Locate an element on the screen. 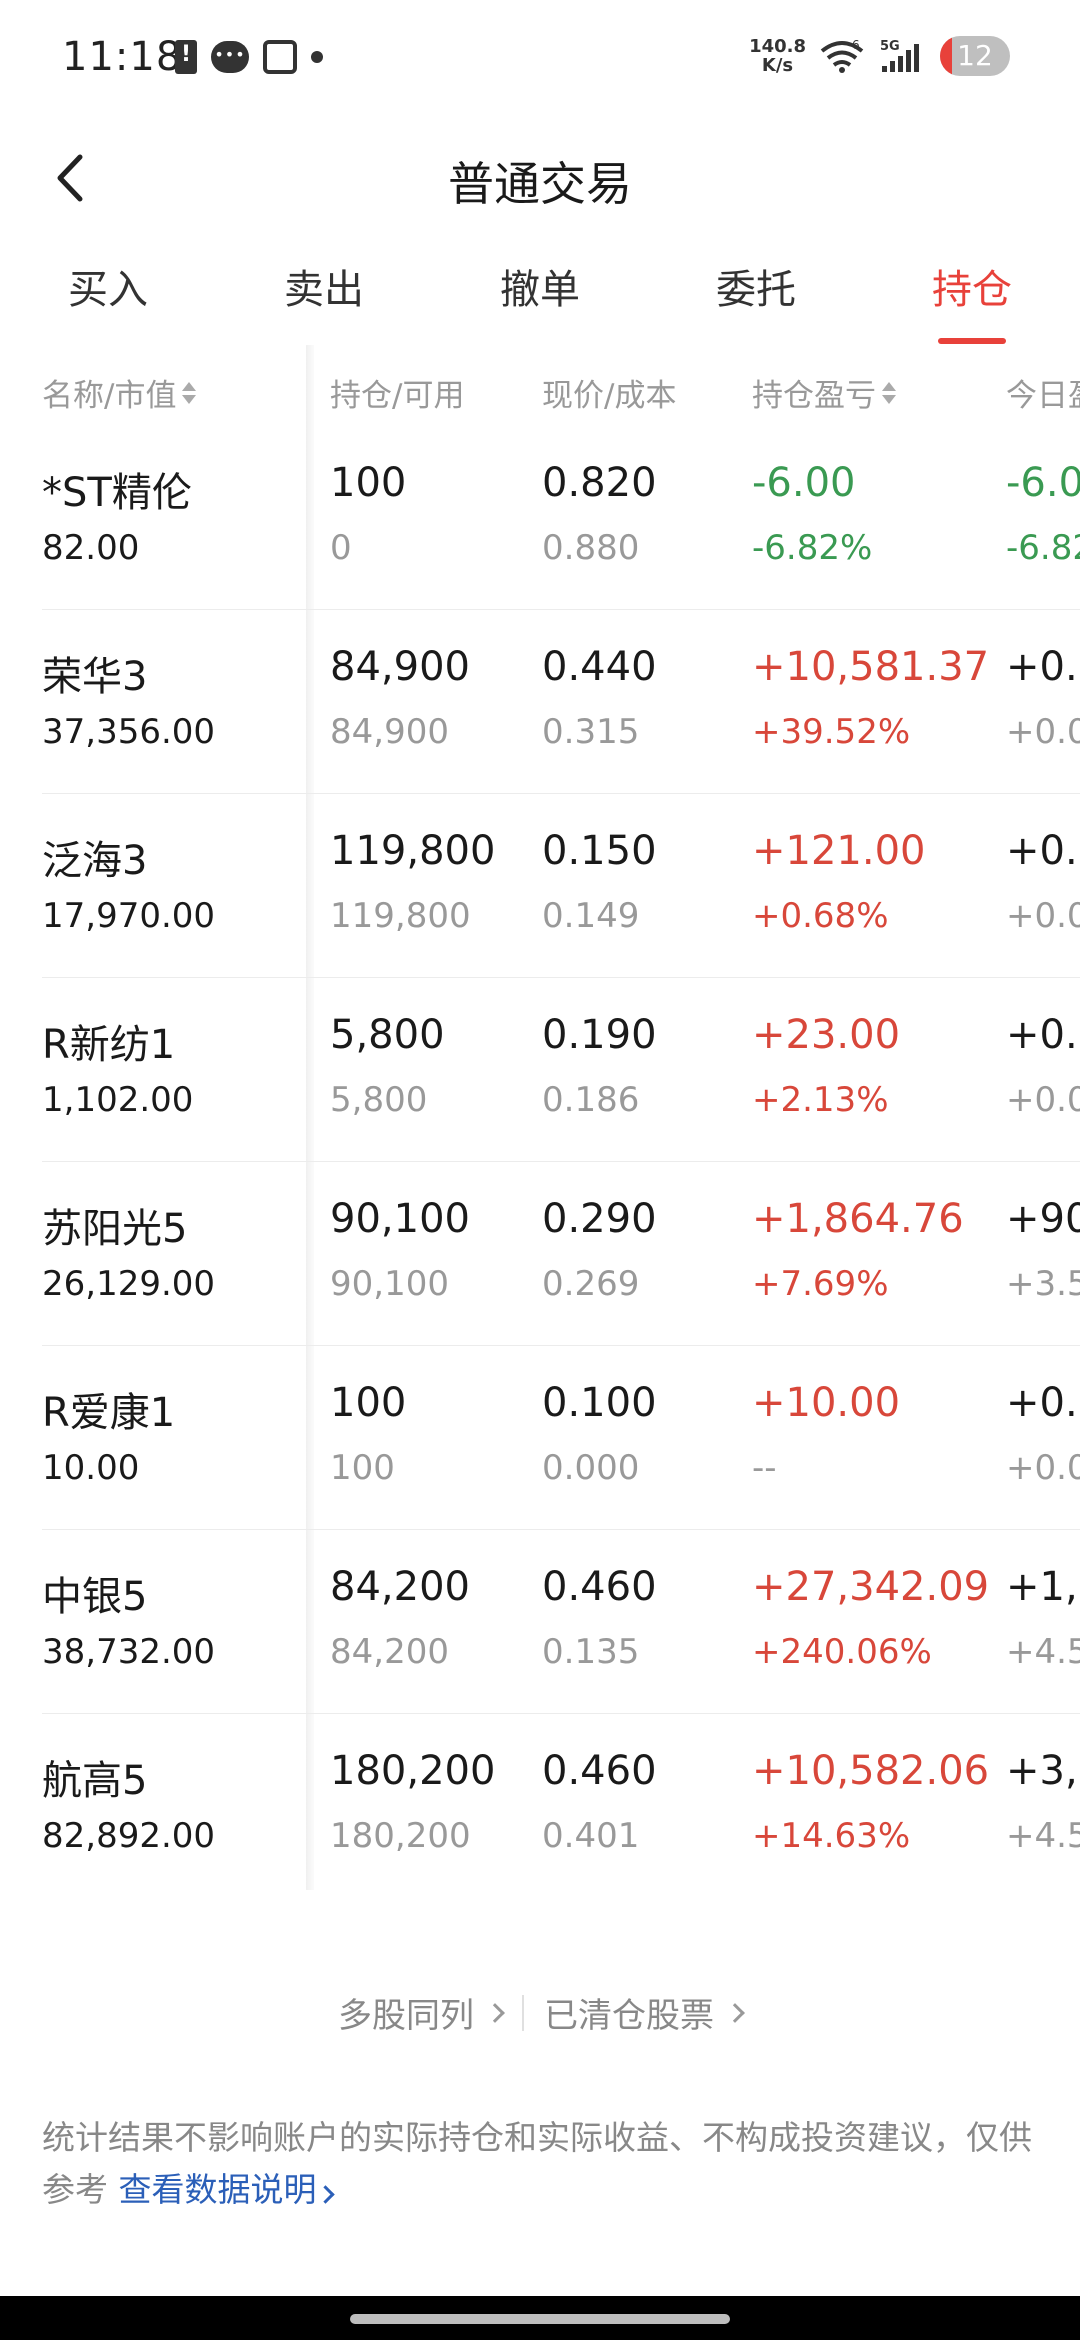 This screenshot has height=2340, width=1080. holding-pl: +121.00 is located at coordinates (839, 851).